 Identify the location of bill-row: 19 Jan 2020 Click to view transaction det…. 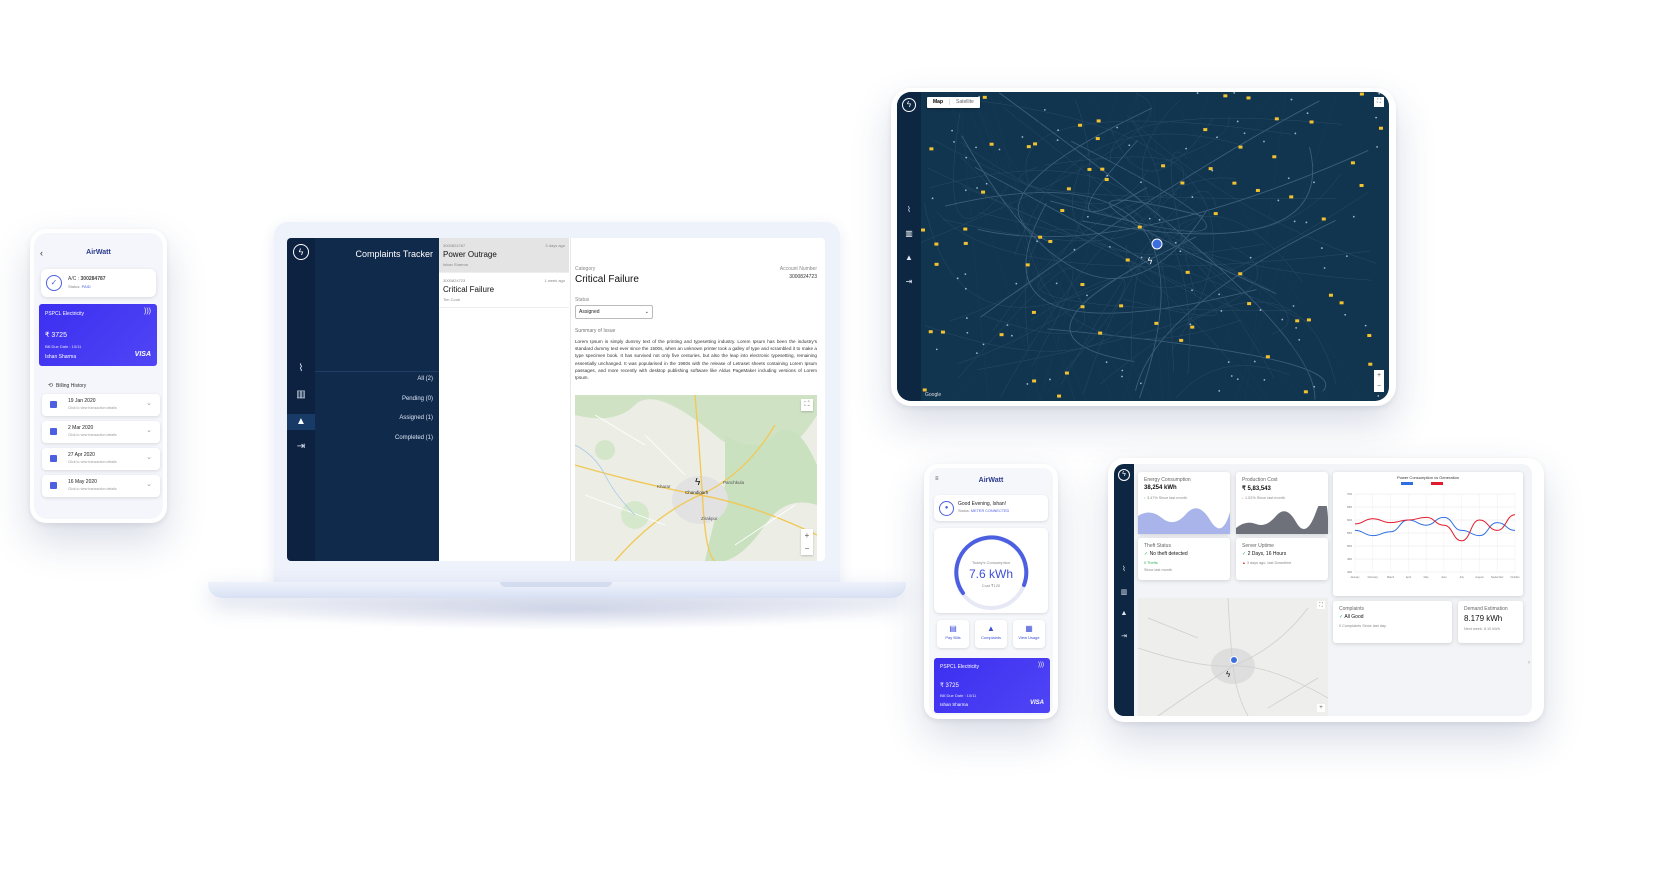
(101, 405).